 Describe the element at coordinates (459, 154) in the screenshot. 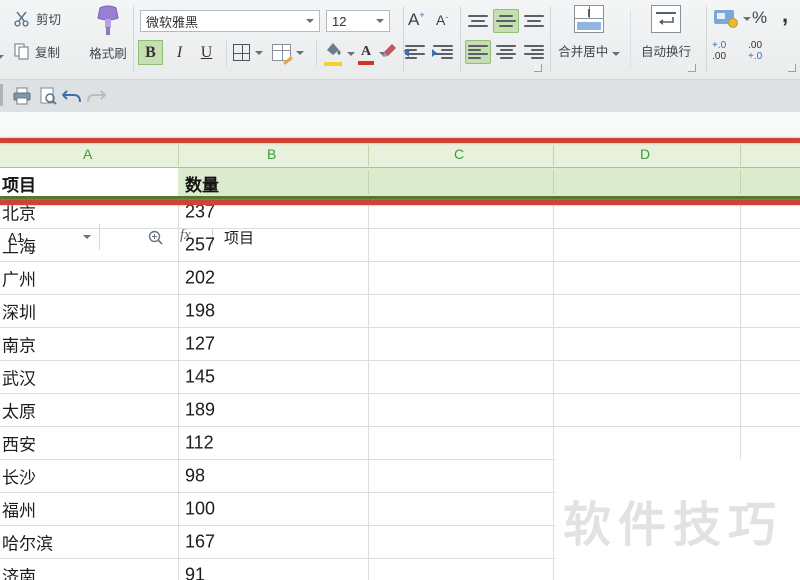

I see `column-header-c: C` at that location.